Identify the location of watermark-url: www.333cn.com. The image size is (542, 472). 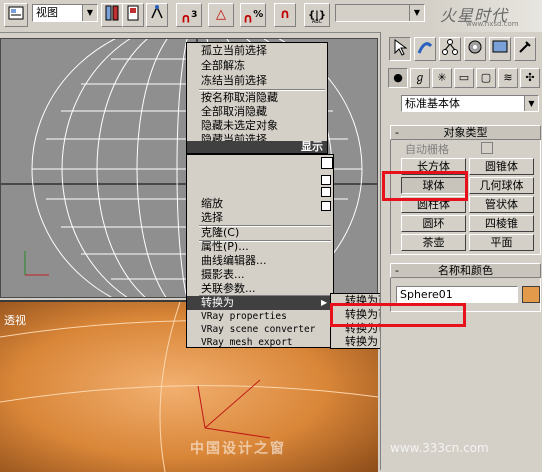
(439, 448).